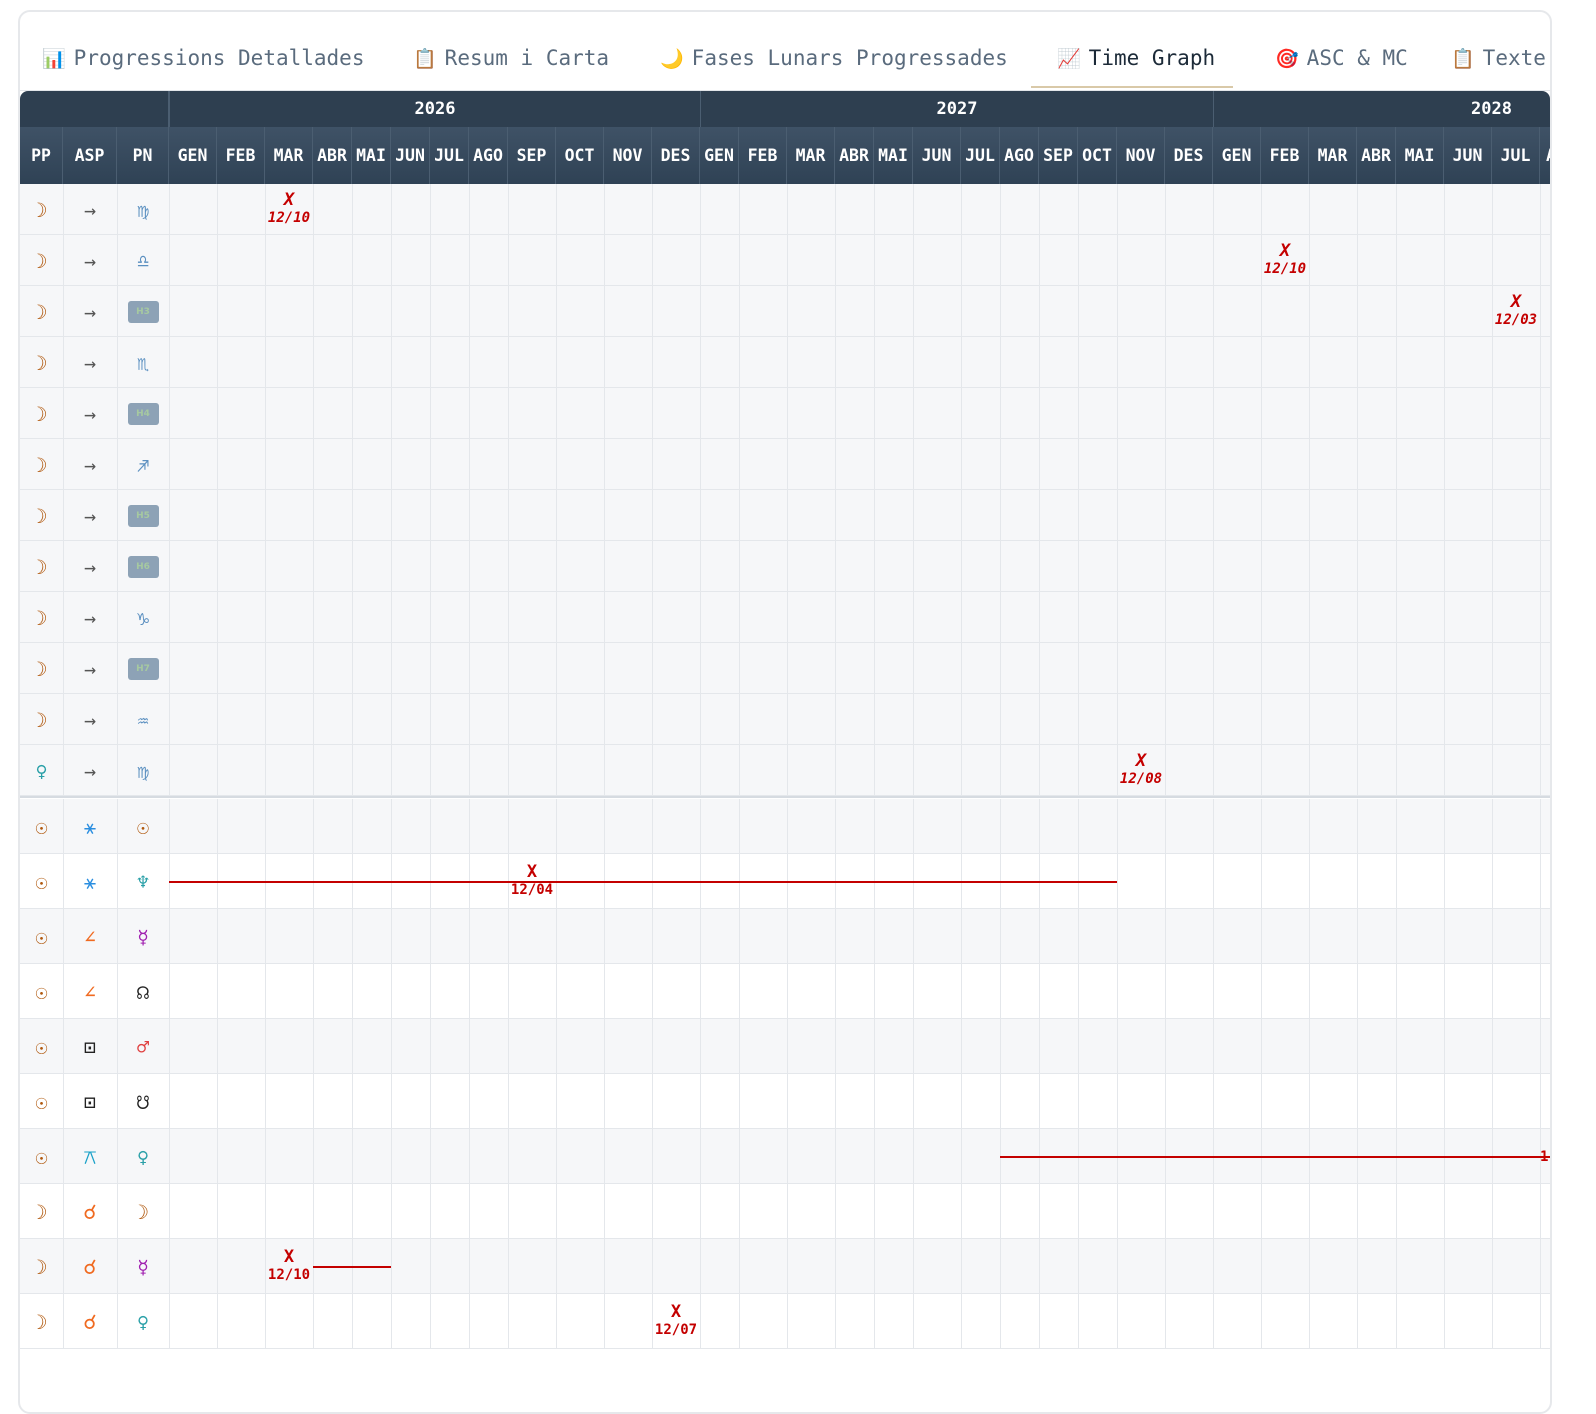  I want to click on tab-label: ASC & MC, so click(1357, 58).